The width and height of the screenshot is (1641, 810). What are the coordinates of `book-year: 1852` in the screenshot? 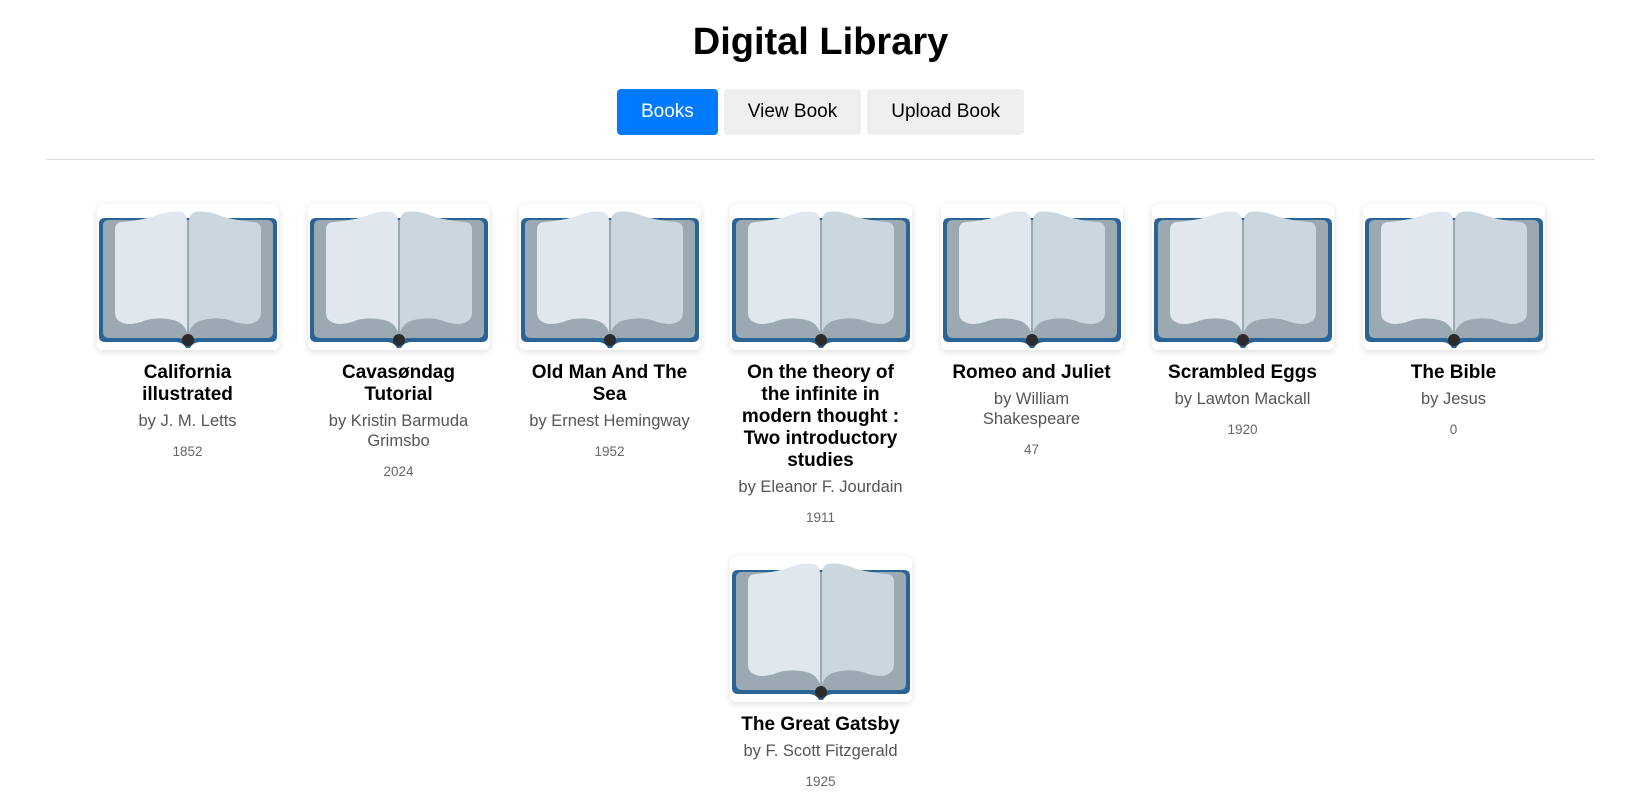 It's located at (187, 451).